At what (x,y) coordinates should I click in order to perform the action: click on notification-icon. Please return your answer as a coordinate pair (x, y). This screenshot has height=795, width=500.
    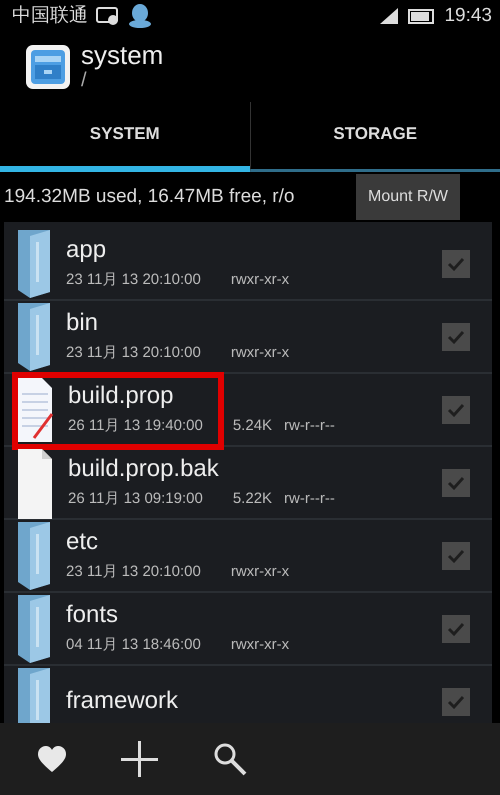
    Looking at the image, I should click on (108, 16).